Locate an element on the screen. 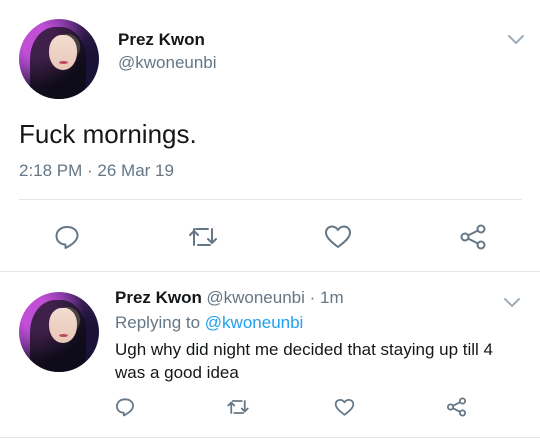  divider is located at coordinates (270, 199).